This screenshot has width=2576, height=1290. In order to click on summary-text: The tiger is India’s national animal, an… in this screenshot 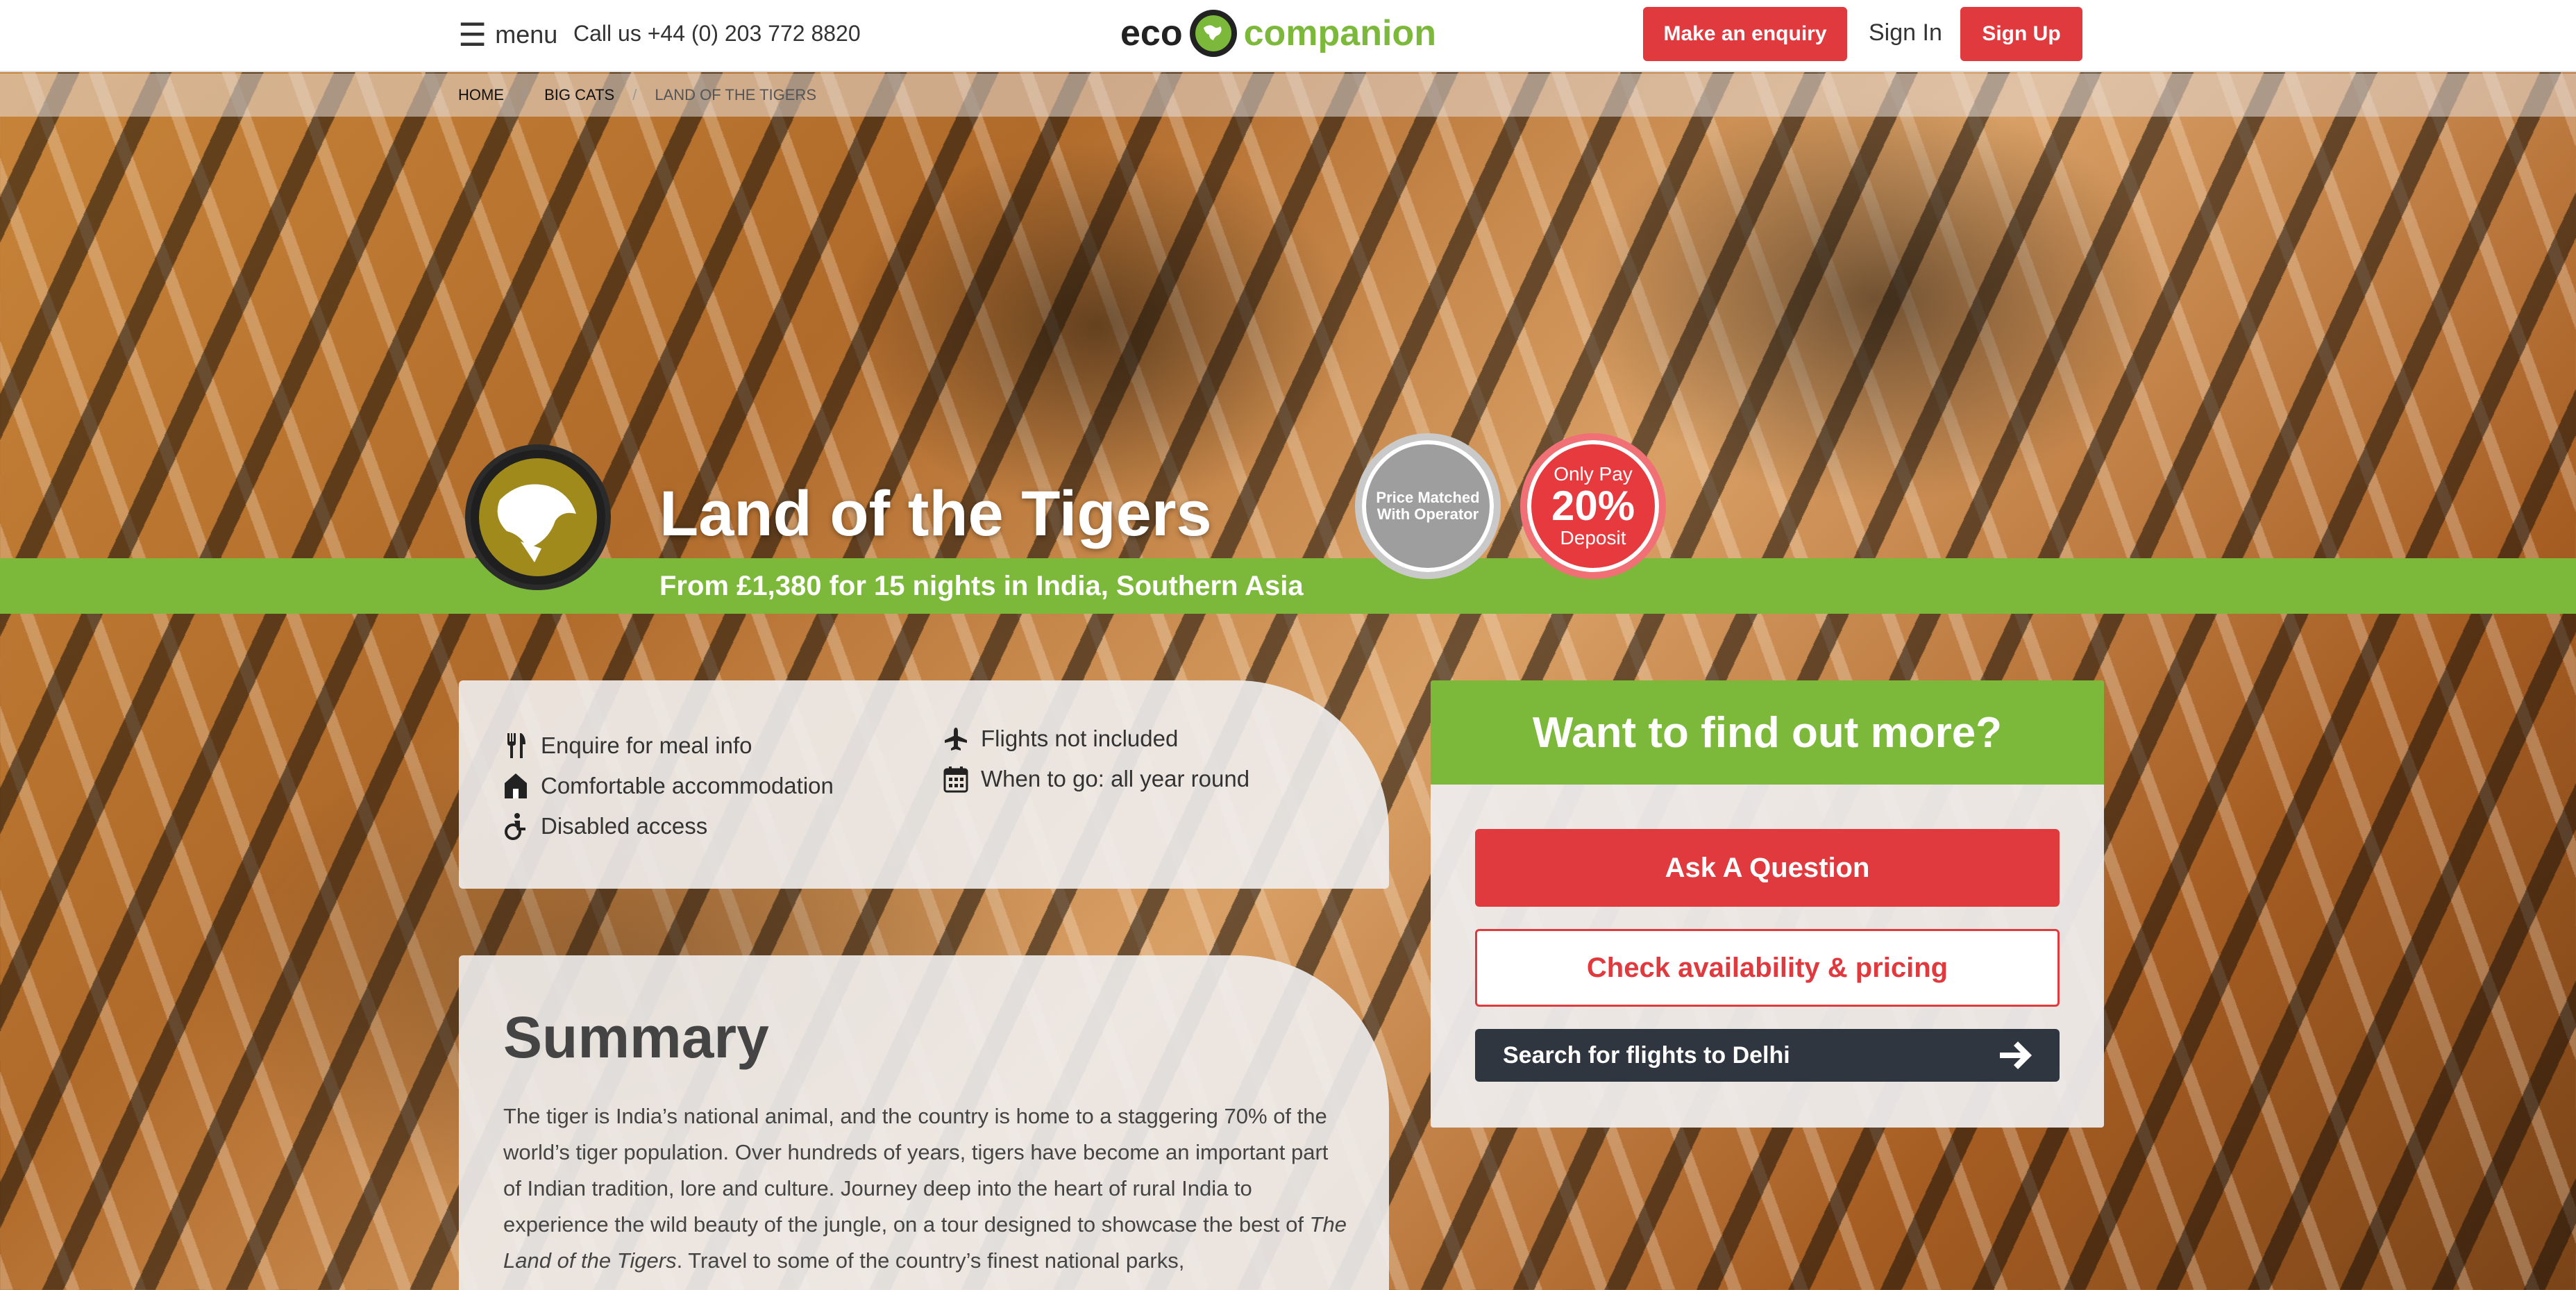, I will do `click(926, 1188)`.